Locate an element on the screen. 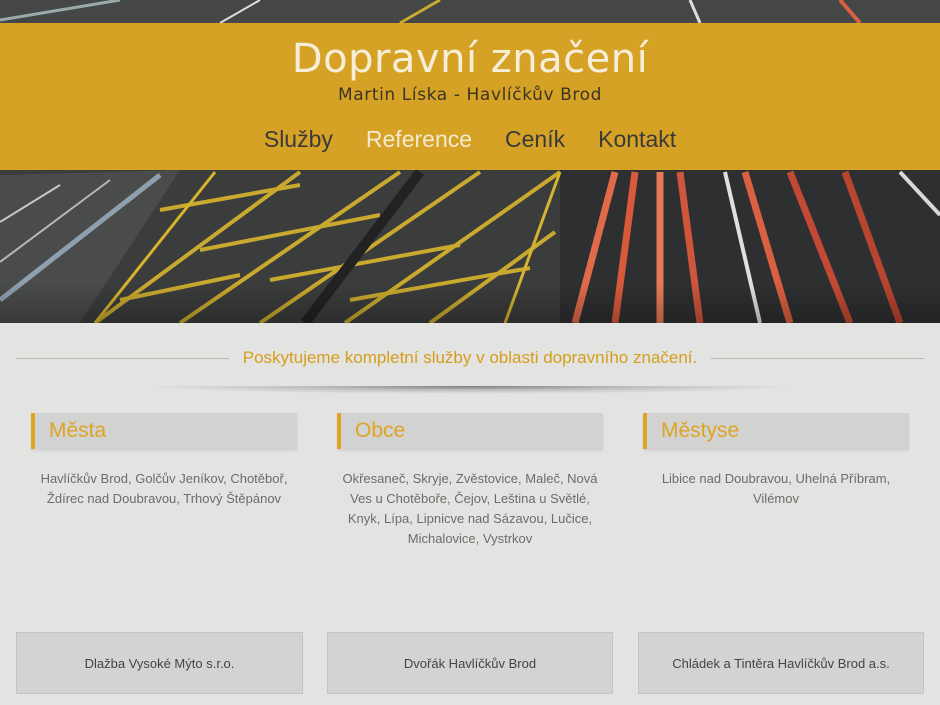 Image resolution: width=940 pixels, height=705 pixels. reference-label: Dvořák Havlíčkův Brod is located at coordinates (470, 663).